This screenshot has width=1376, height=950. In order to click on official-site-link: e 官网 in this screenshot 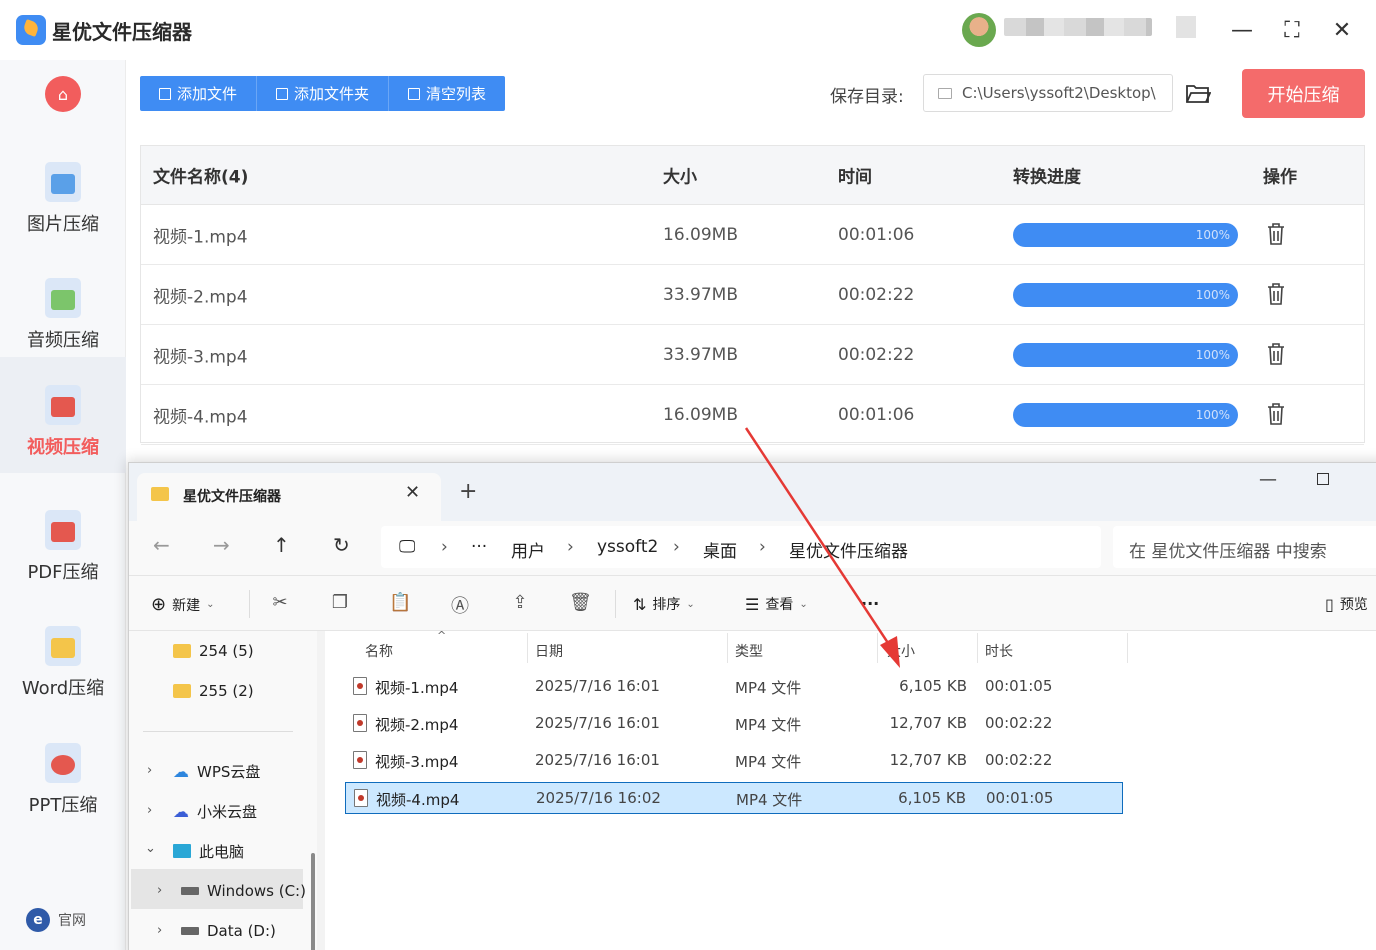, I will do `click(56, 920)`.